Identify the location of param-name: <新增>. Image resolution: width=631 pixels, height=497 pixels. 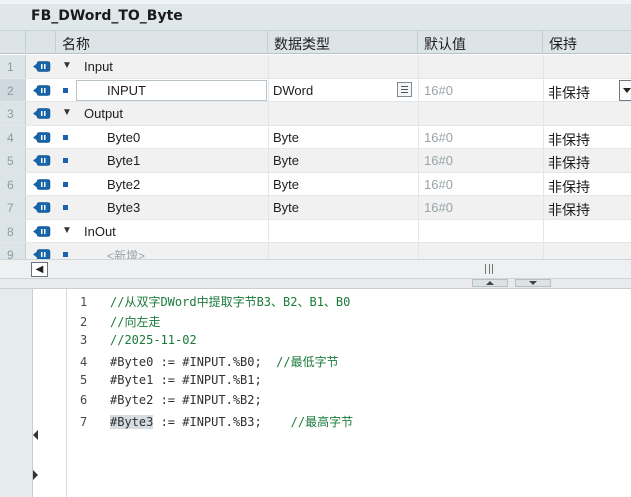
(126, 253).